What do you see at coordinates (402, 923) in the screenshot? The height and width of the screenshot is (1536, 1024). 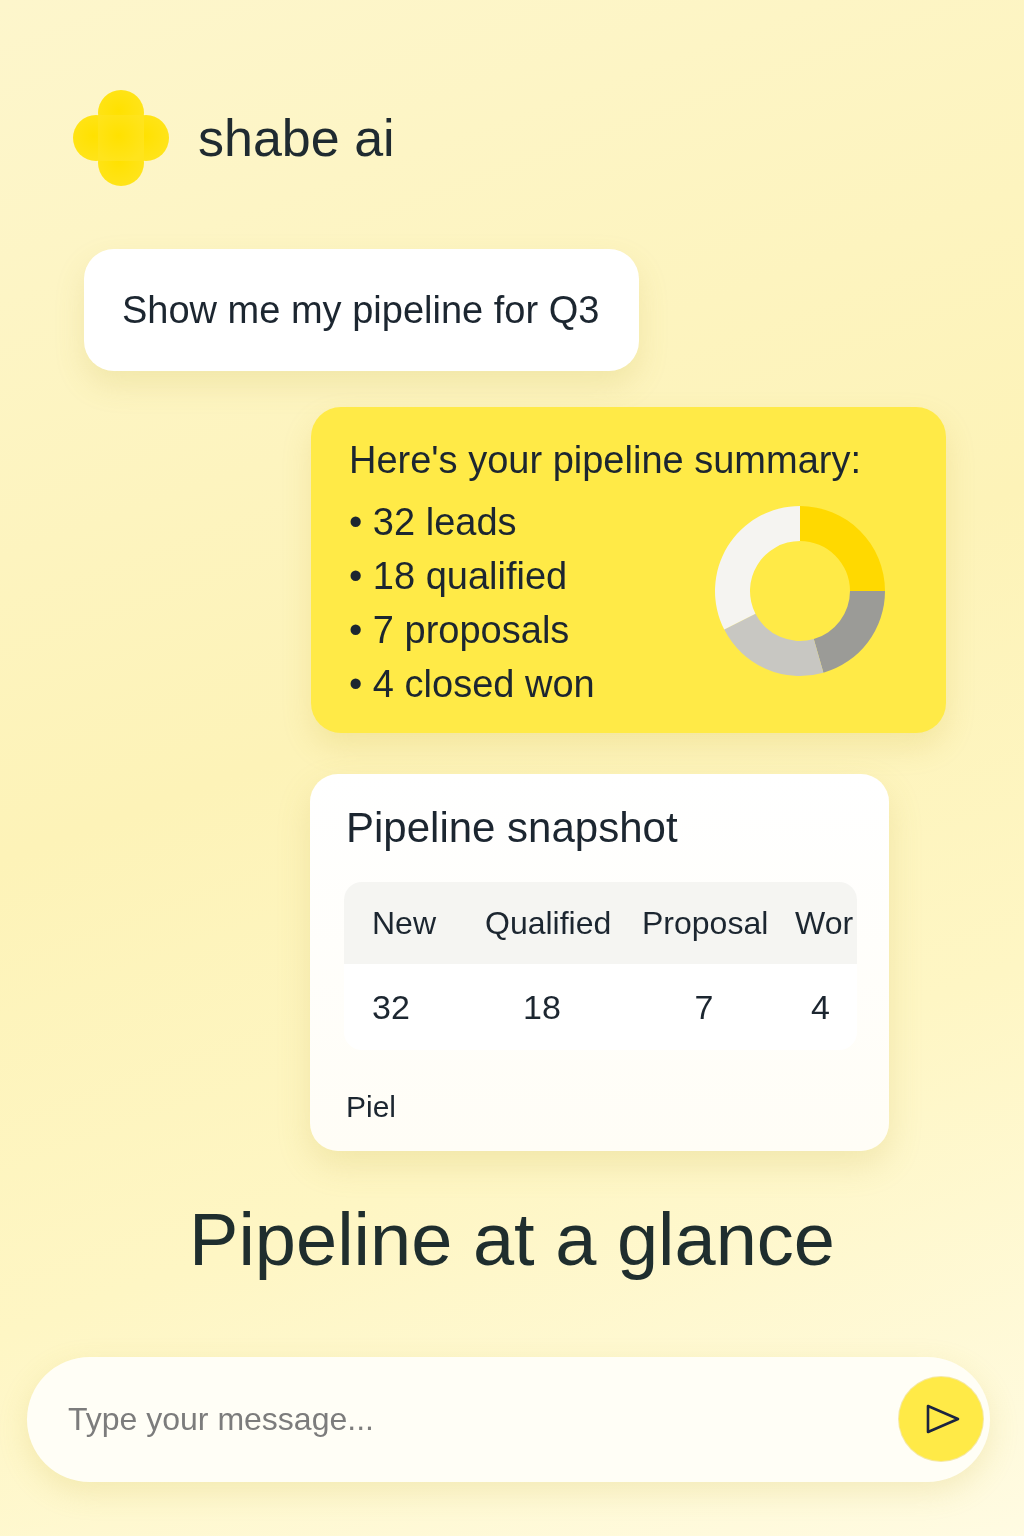 I see `column-header: New` at bounding box center [402, 923].